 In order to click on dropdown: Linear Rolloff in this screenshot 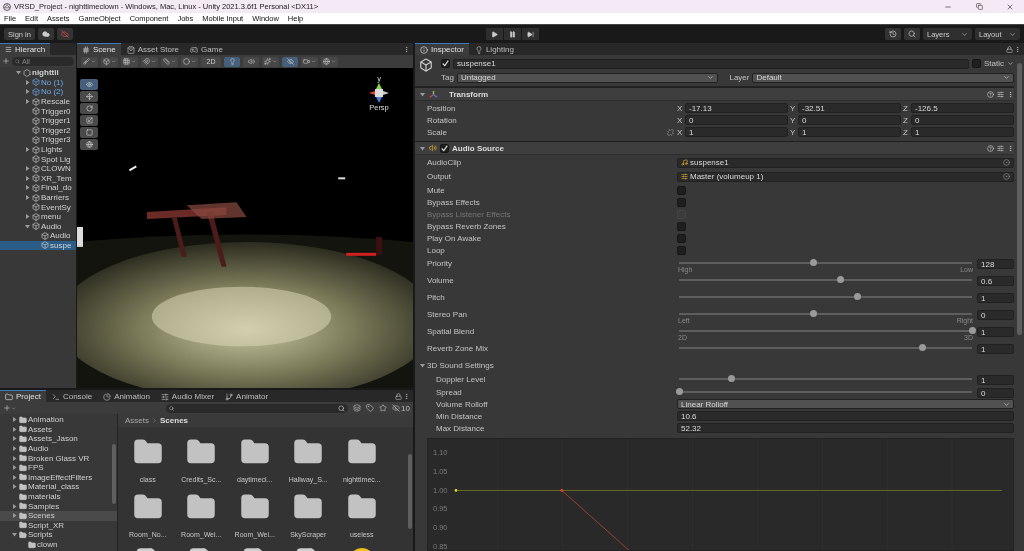, I will do `click(845, 404)`.